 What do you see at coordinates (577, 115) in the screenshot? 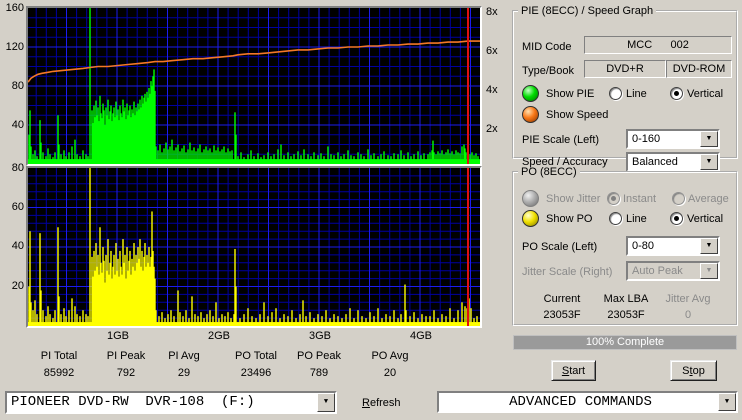
I see `show-speed-label: Show Speed` at bounding box center [577, 115].